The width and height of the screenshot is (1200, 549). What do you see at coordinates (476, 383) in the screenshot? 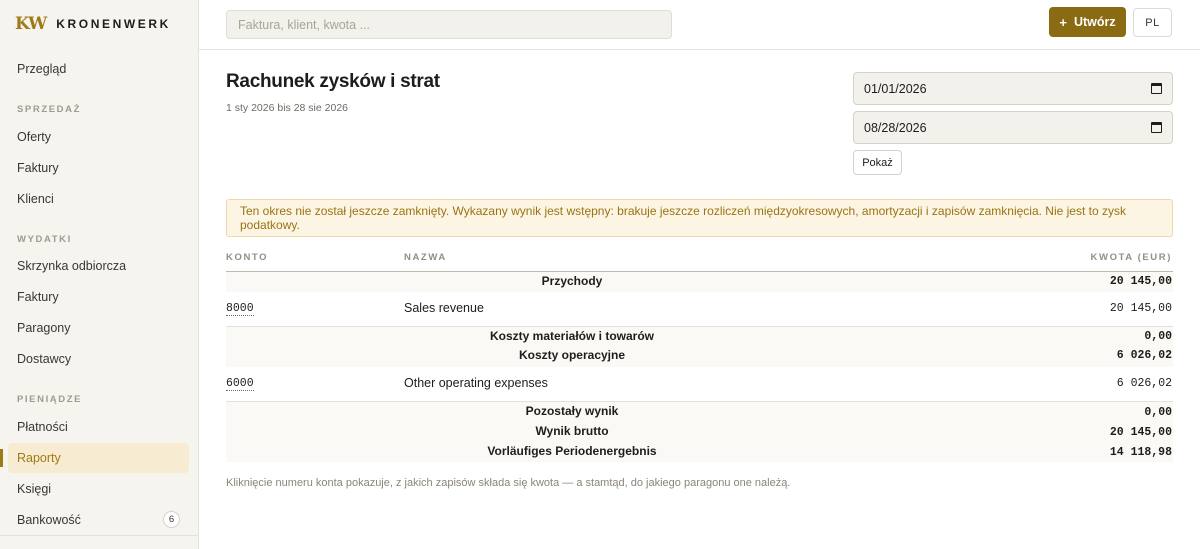
I see `account-name-other-operating-expenses: Other operating expenses` at bounding box center [476, 383].